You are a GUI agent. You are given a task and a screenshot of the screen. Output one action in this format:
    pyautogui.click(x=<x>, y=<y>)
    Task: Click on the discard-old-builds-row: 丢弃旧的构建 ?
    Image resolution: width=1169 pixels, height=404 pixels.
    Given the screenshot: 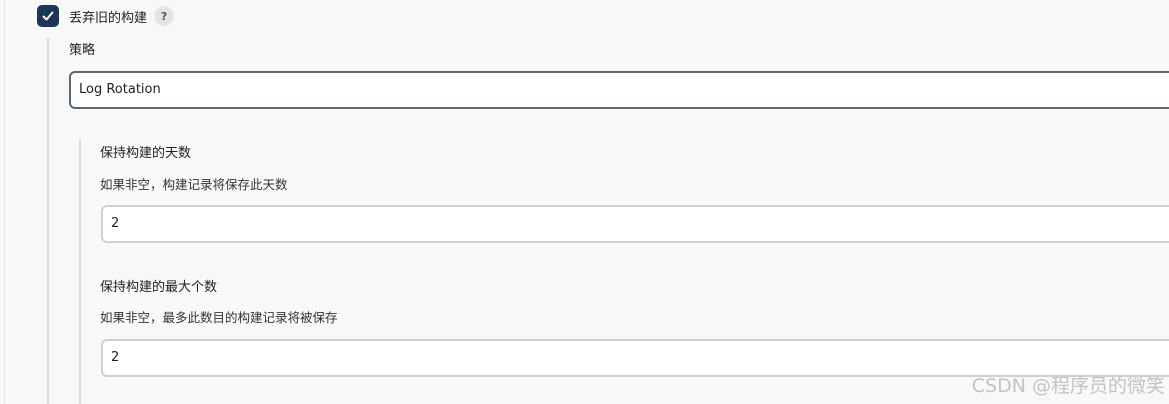 What is the action you would take?
    pyautogui.click(x=106, y=16)
    